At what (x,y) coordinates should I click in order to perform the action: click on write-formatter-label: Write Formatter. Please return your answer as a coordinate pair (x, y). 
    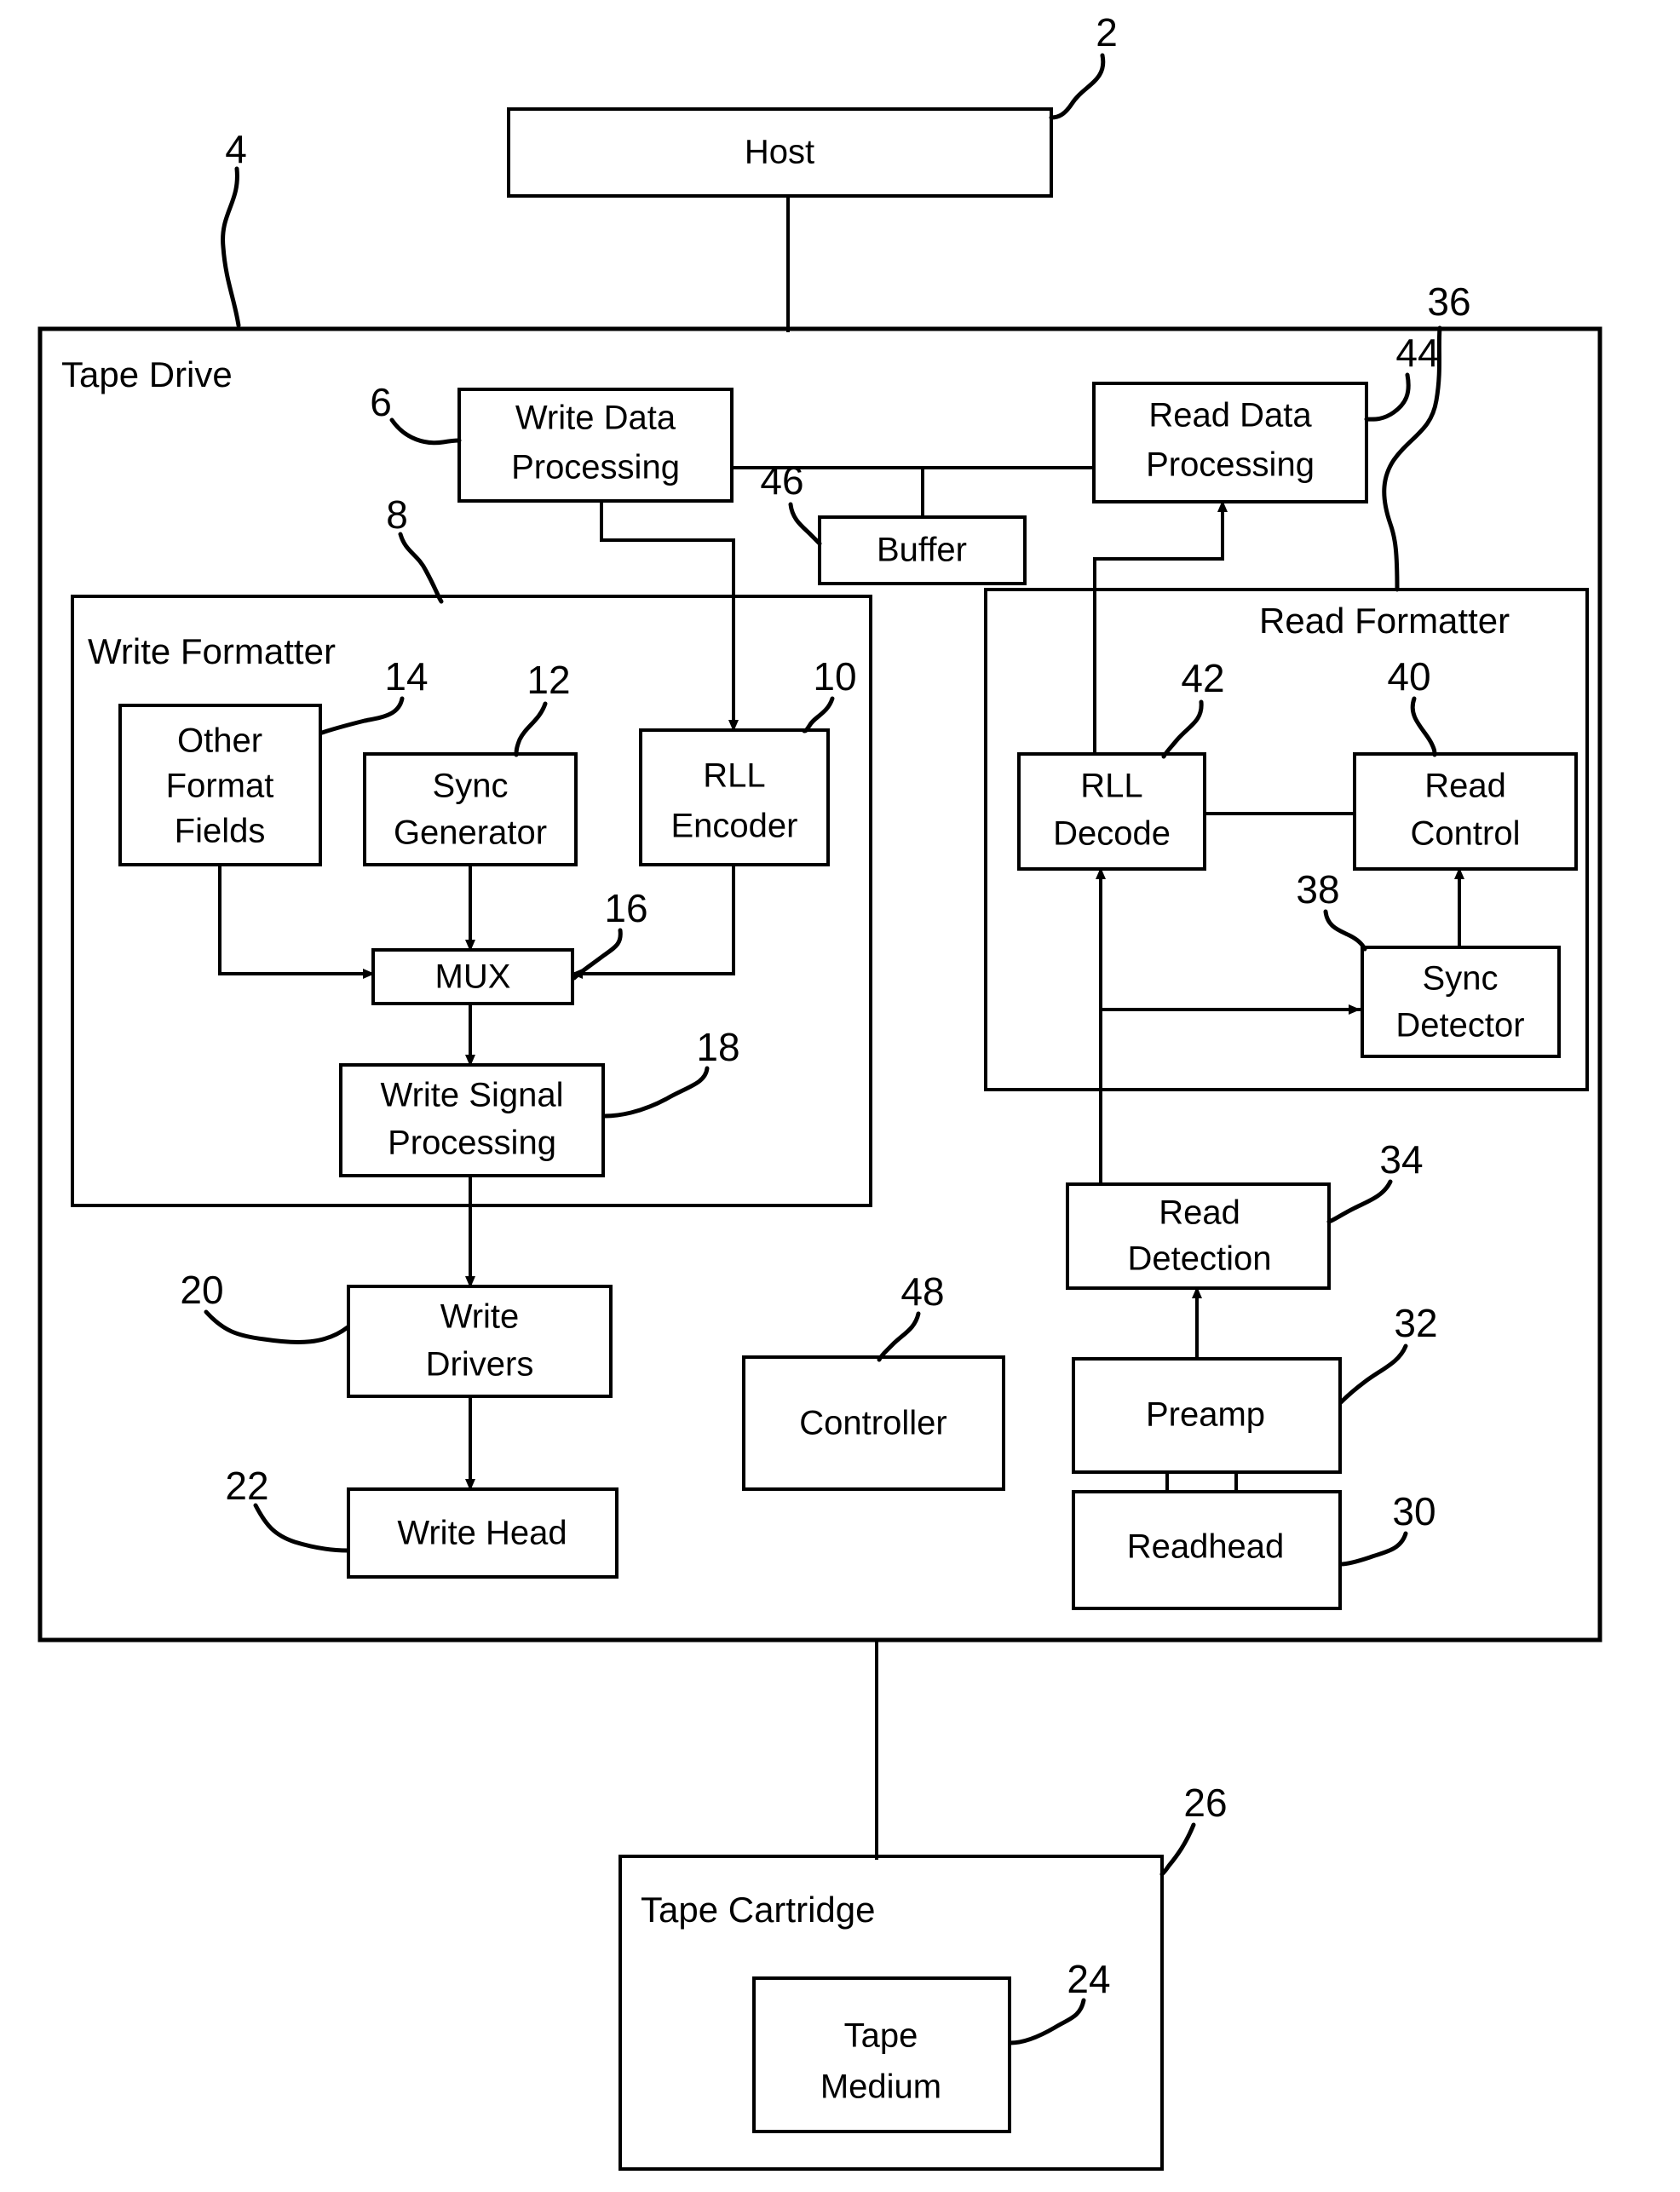
    Looking at the image, I should click on (212, 651).